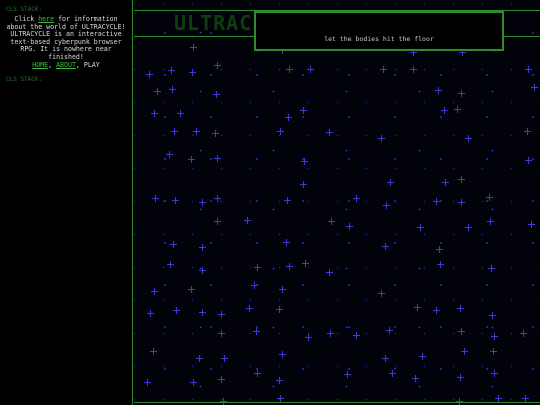 This screenshot has height=405, width=540. What do you see at coordinates (40, 65) in the screenshot?
I see `nav-home-link: HOME` at bounding box center [40, 65].